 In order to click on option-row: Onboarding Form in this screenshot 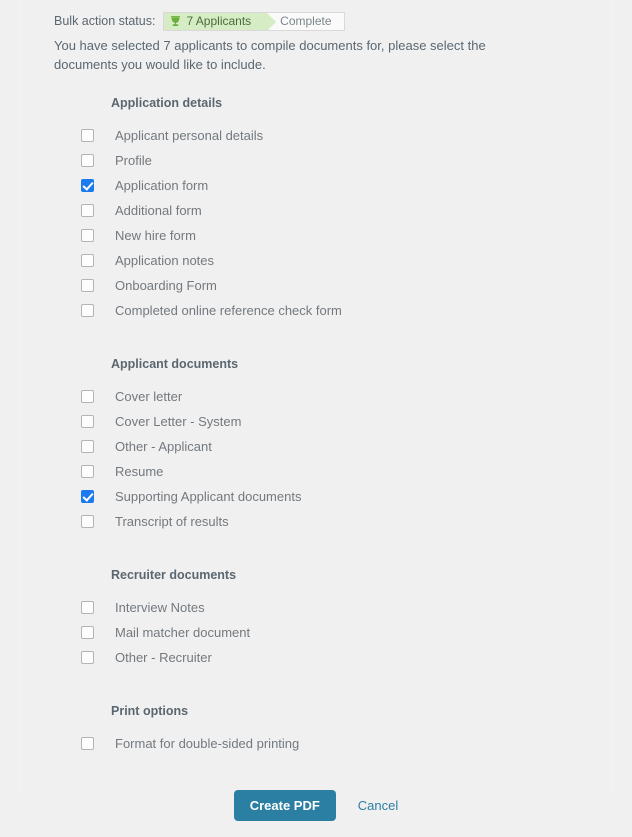, I will do `click(316, 285)`.